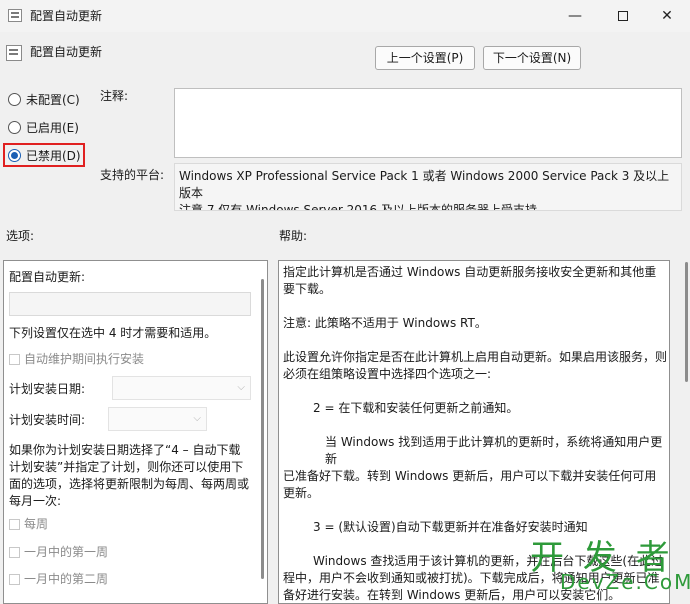  Describe the element at coordinates (84, 359) in the screenshot. I see `auto-maintenance-label: 自动维护期间执行安装` at that location.